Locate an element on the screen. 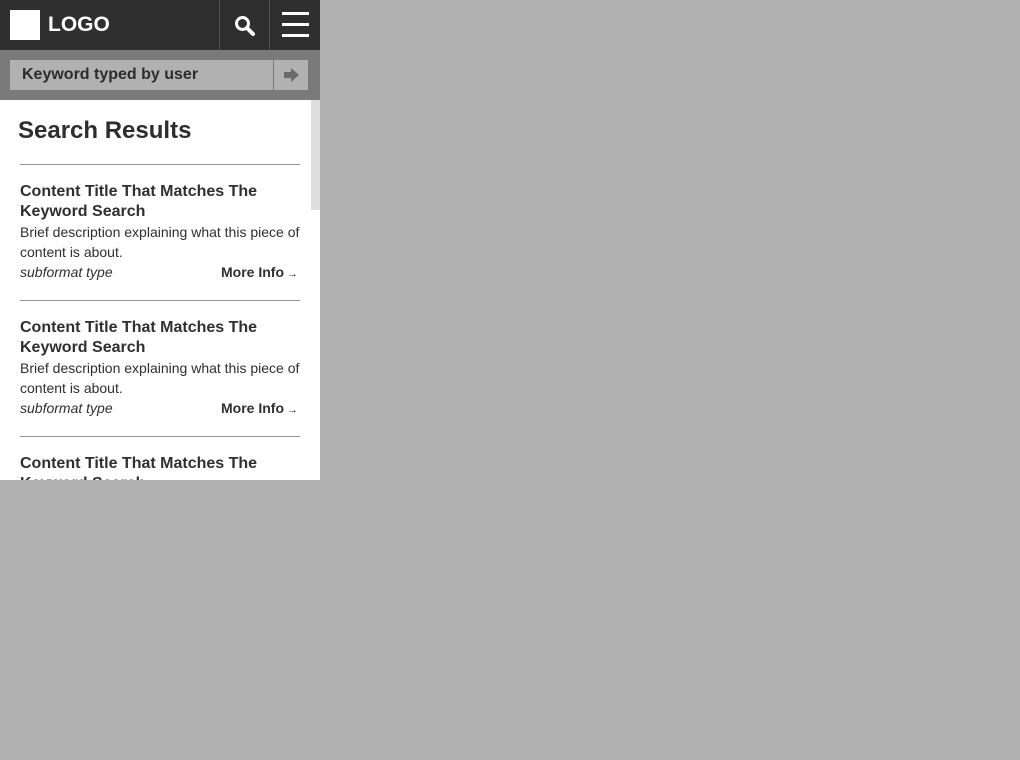 The height and width of the screenshot is (760, 1020). search-submit-button is located at coordinates (291, 75).